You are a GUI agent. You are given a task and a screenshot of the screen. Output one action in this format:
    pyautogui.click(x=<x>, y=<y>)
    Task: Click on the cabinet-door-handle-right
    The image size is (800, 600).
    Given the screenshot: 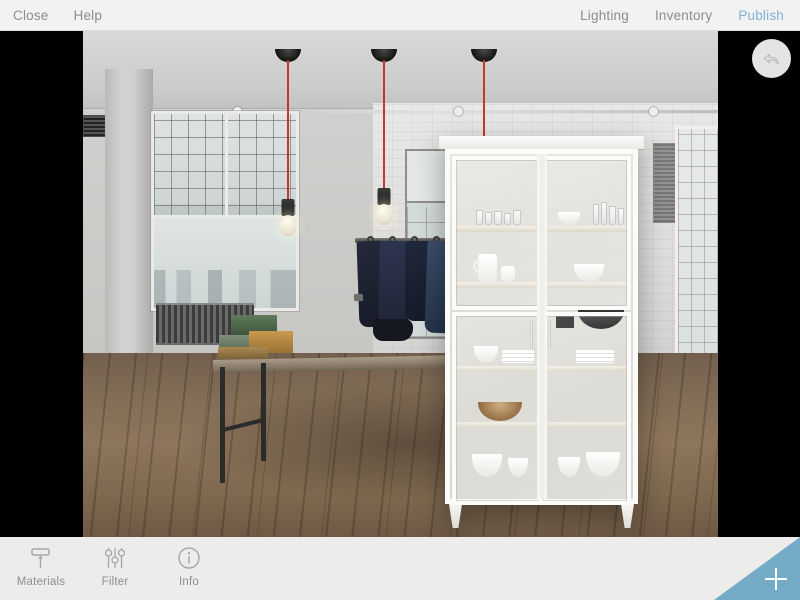 What is the action you would take?
    pyautogui.click(x=549, y=335)
    